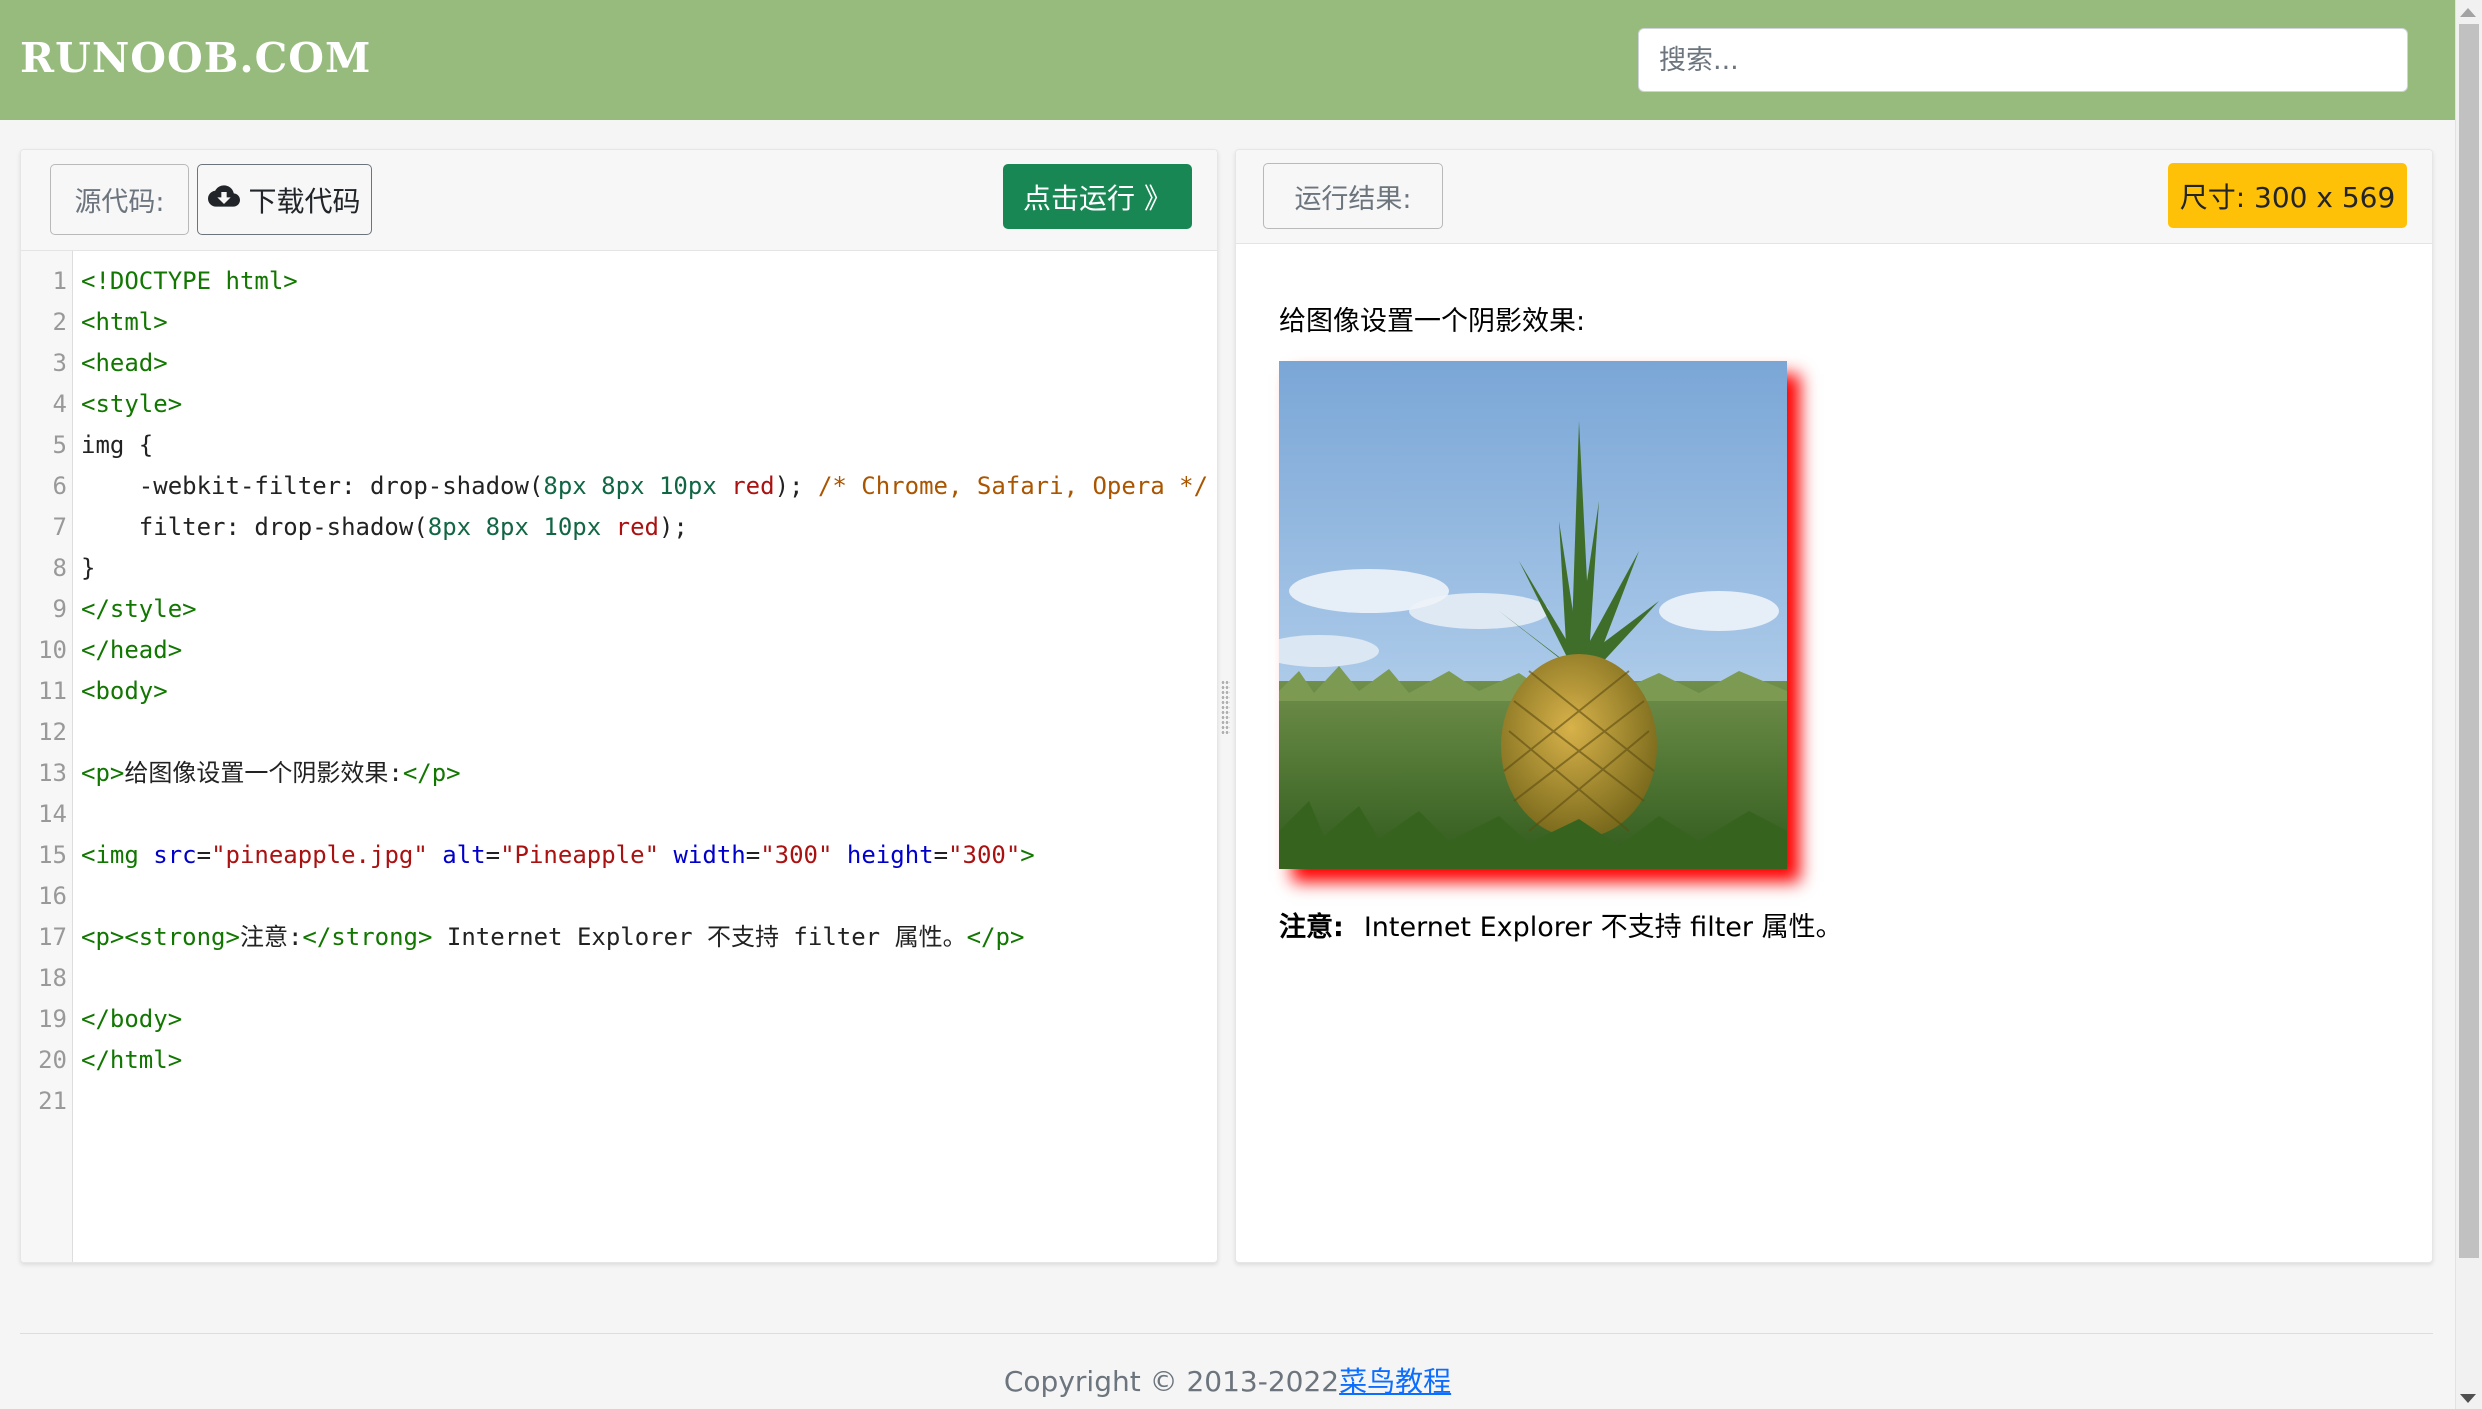  I want to click on source-code-label: 源代码:, so click(119, 199).